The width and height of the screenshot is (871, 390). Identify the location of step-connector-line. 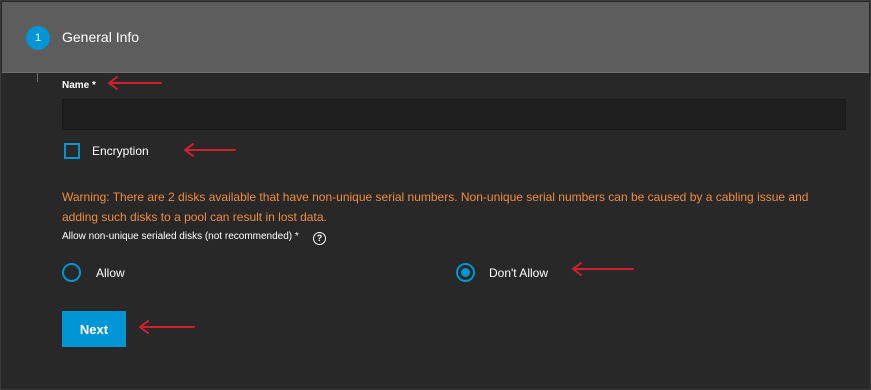
(37, 77).